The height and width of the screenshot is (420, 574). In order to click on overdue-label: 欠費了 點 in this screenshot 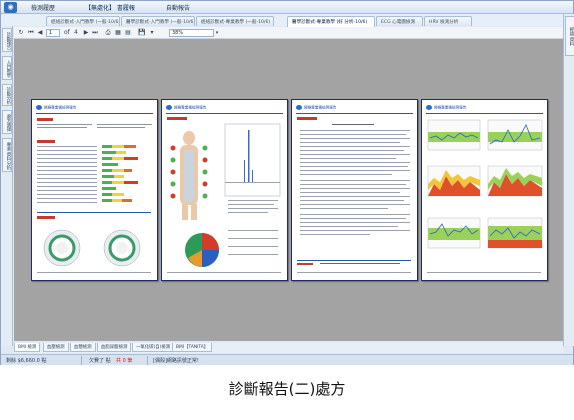, I will do `click(100, 361)`.